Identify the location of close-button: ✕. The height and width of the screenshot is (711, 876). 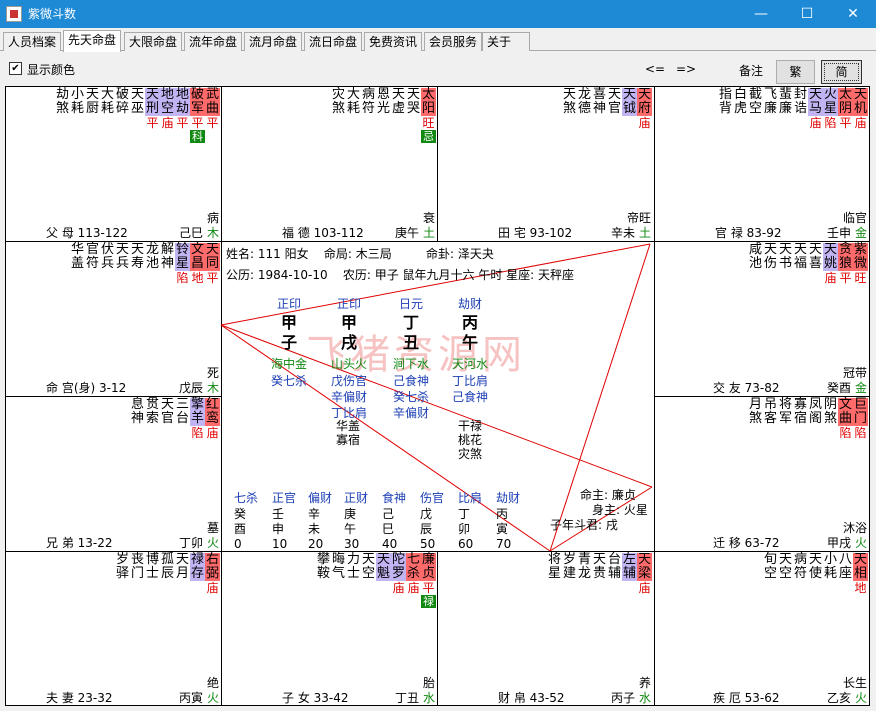
(853, 14).